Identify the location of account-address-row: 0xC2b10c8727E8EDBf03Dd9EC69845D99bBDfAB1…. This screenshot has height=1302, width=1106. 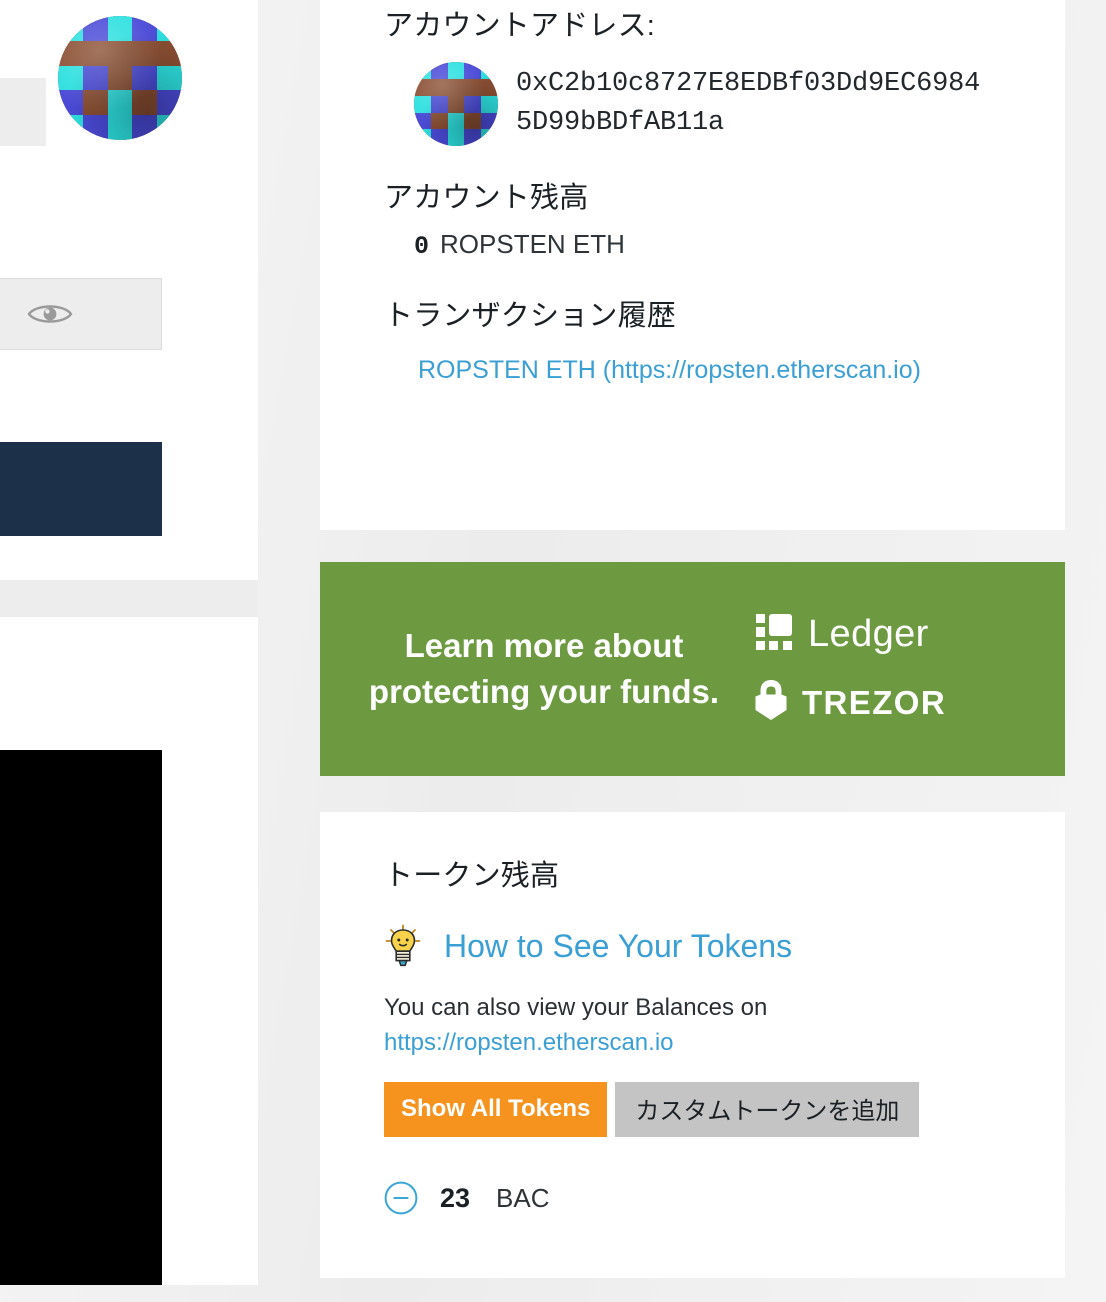
(692, 104).